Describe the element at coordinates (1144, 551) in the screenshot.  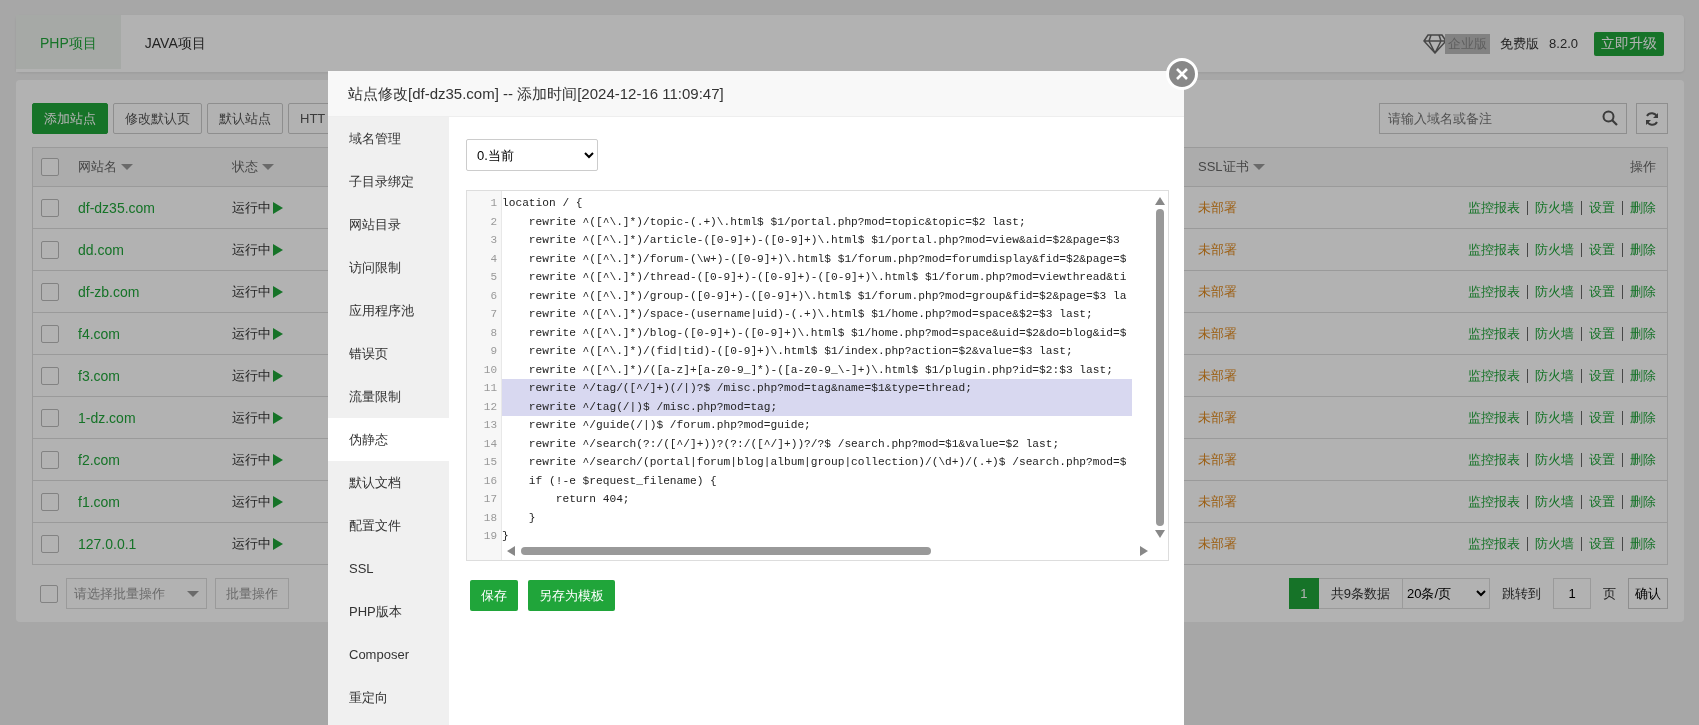
I see `scroll-right-icon` at that location.